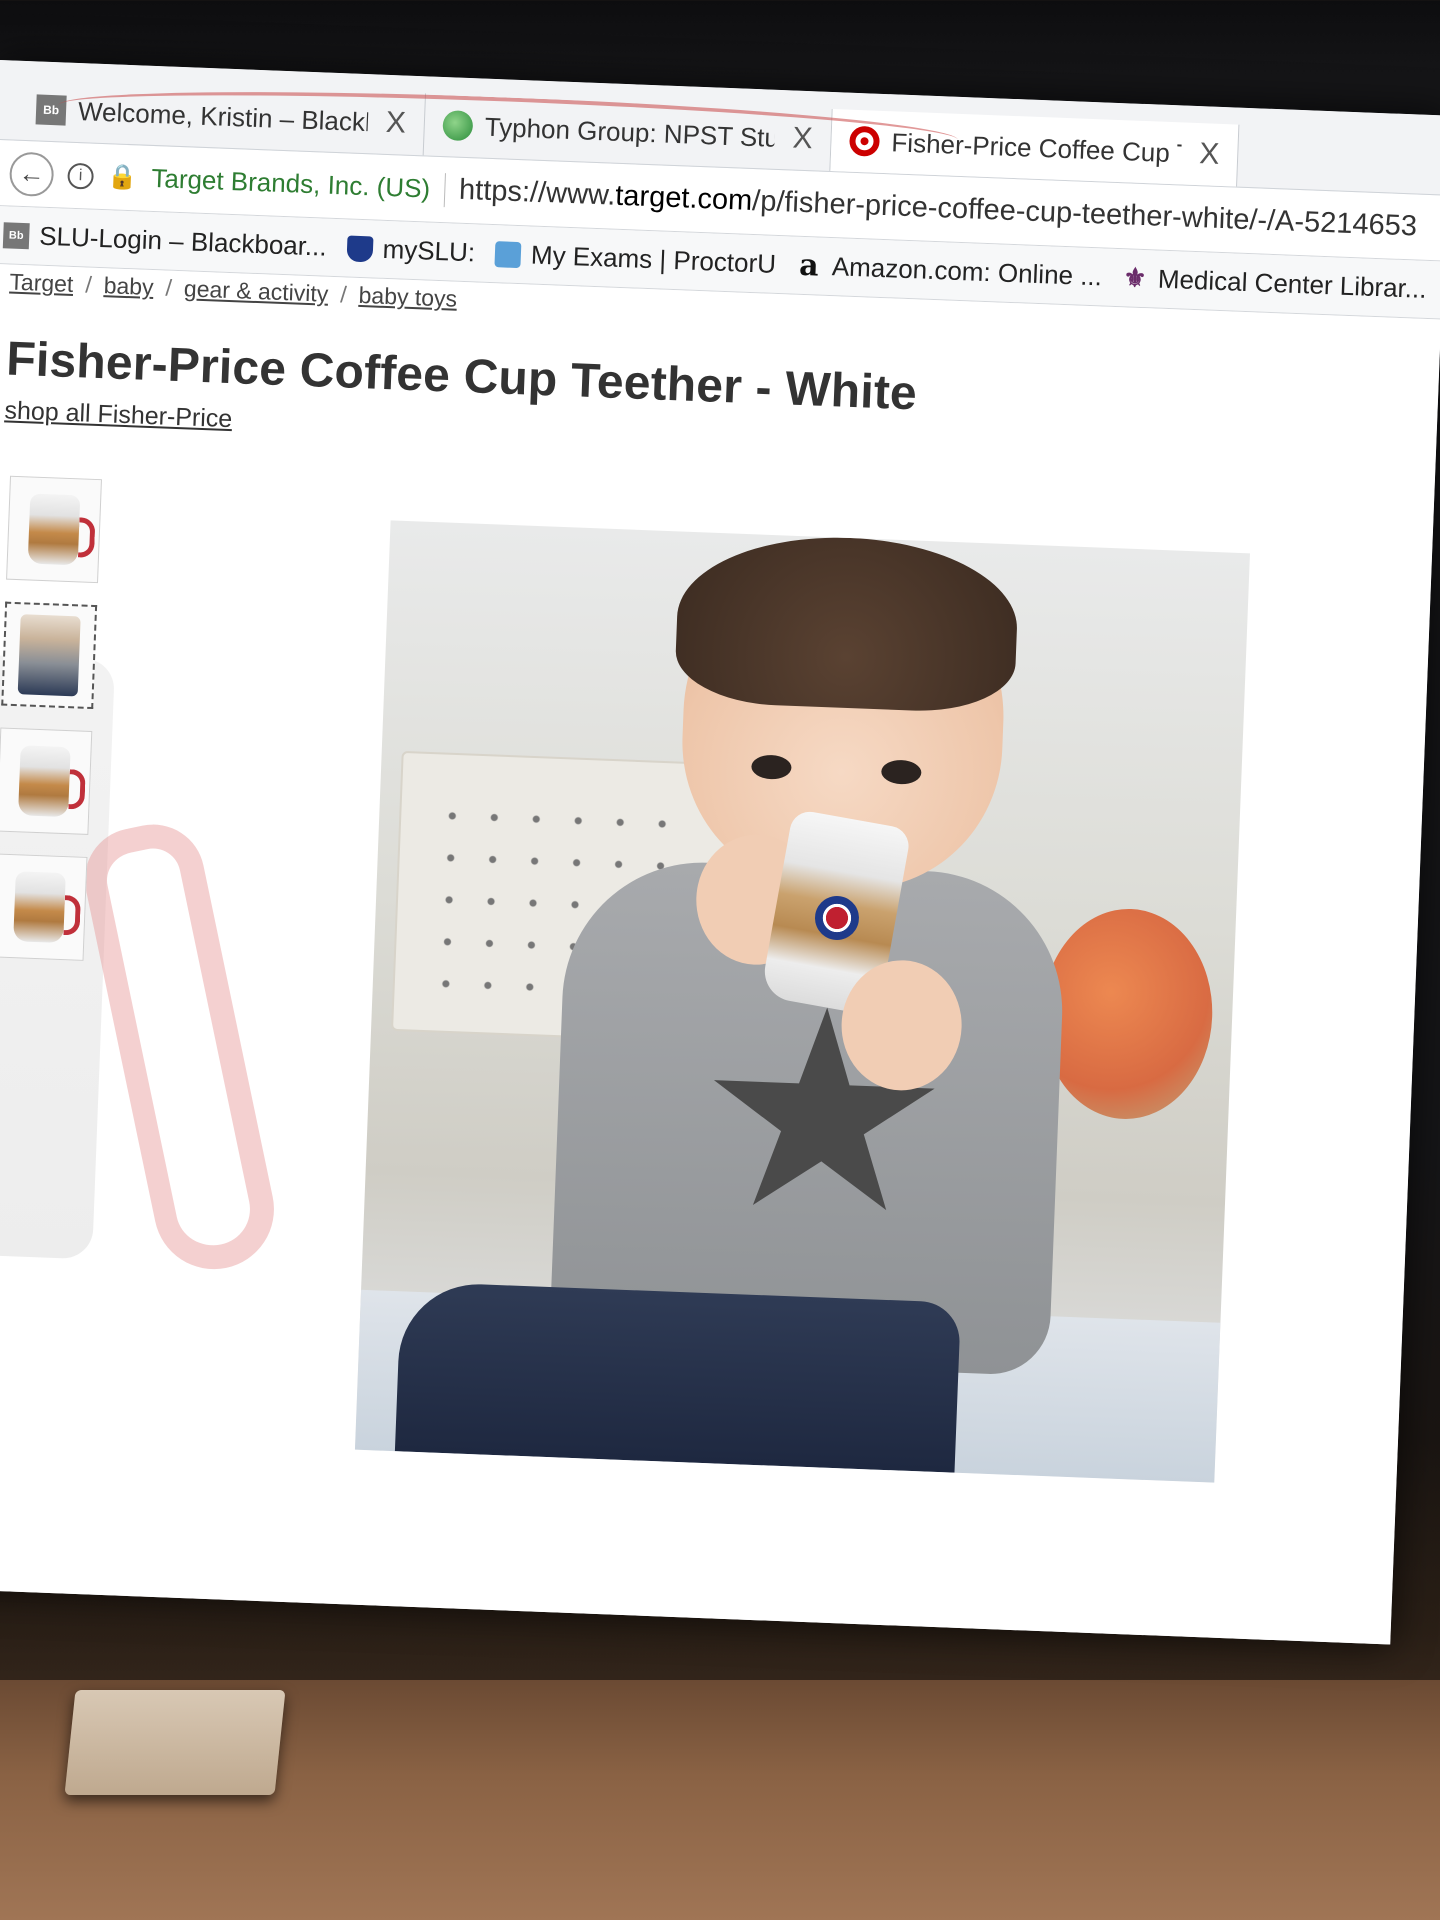 The width and height of the screenshot is (1440, 1920). I want to click on tab-label: Typhon Group: NPST Studen, so click(630, 132).